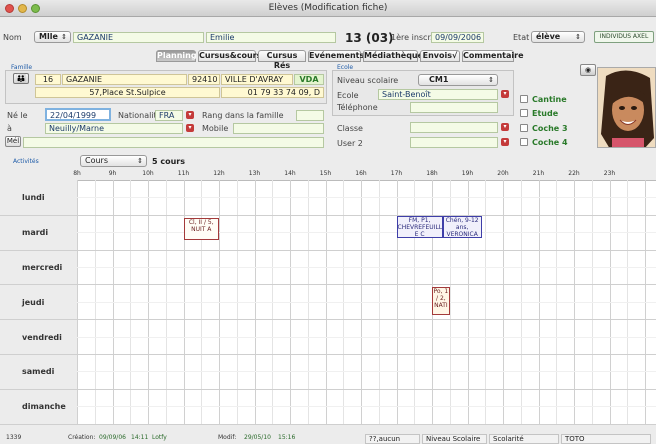  I want to click on classe-field, so click(454, 127).